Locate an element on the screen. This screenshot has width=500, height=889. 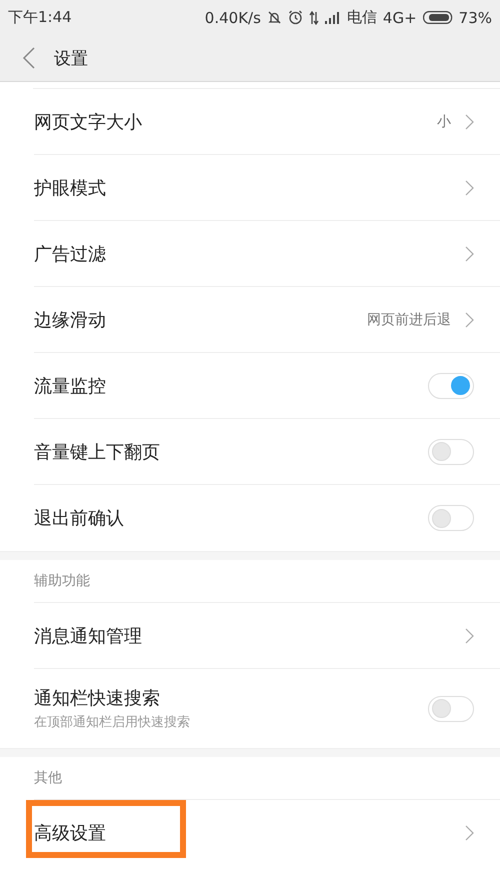
setting-label: 高级设置 is located at coordinates (70, 833).